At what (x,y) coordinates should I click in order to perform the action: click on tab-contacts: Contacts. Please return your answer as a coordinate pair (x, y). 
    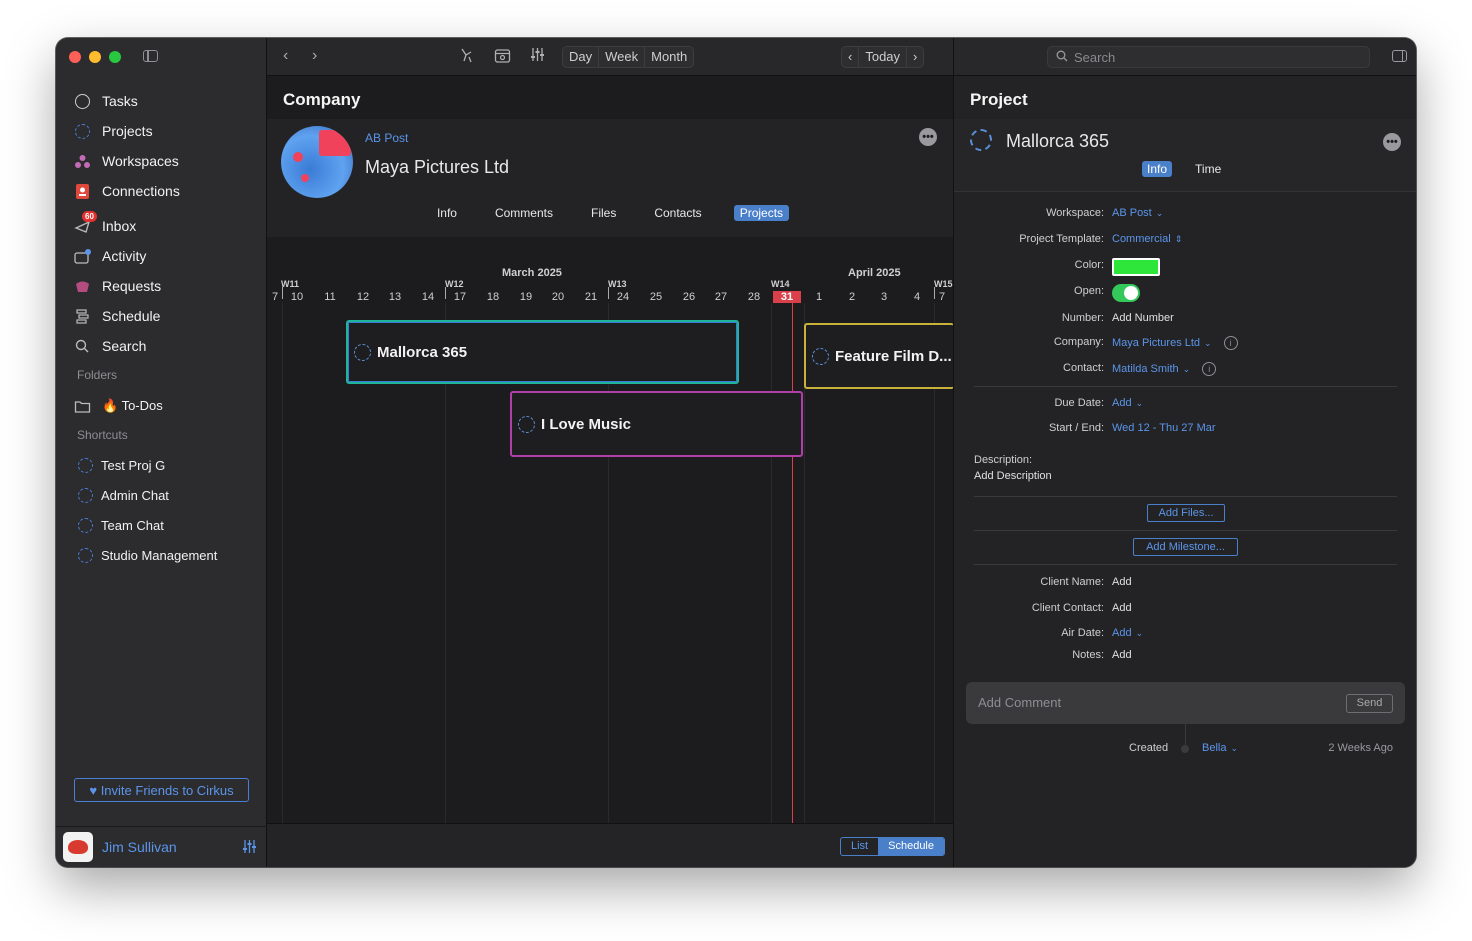
    Looking at the image, I should click on (677, 213).